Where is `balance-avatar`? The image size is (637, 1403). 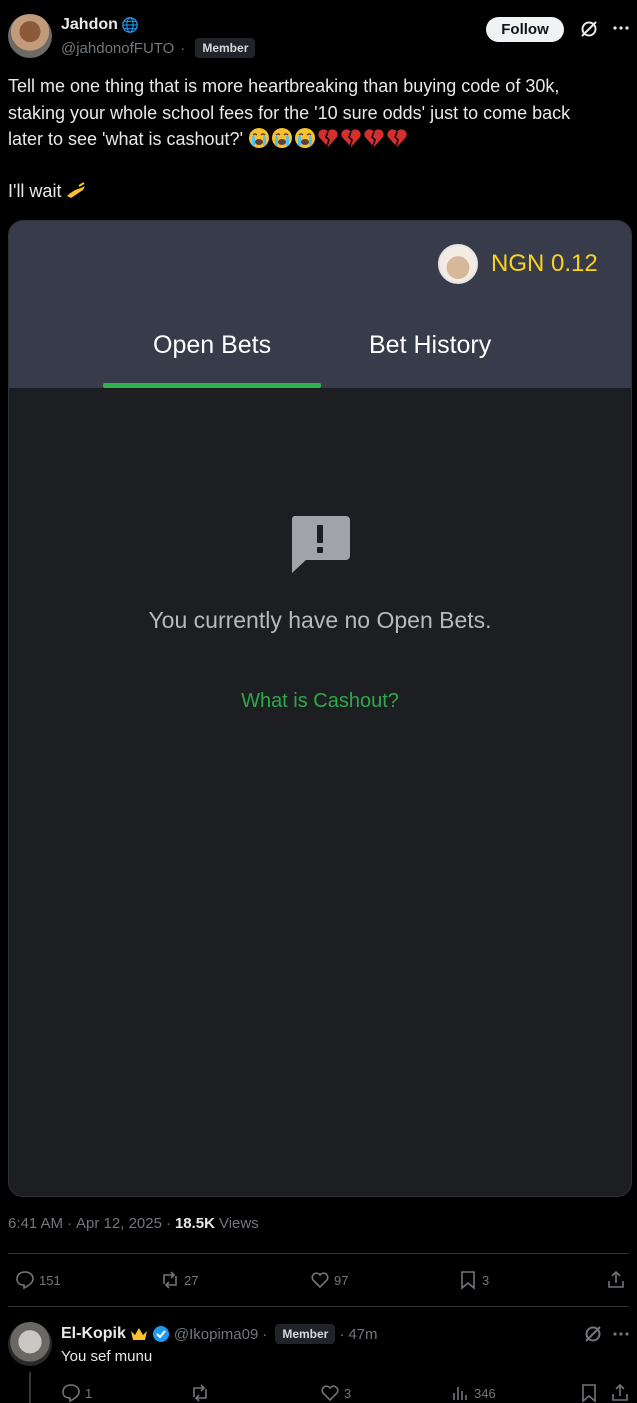 balance-avatar is located at coordinates (458, 264).